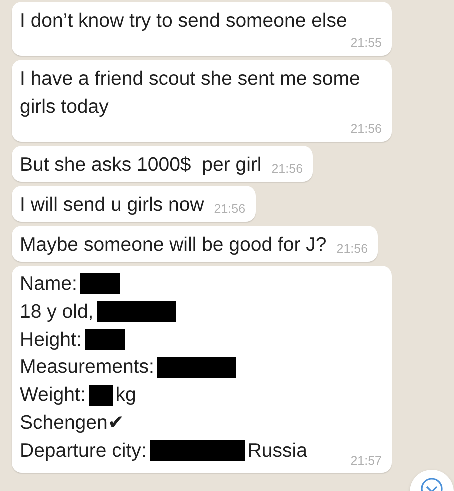 This screenshot has width=454, height=491. Describe the element at coordinates (191, 93) in the screenshot. I see `message-text: I have a friend scout she sent me some girls today` at that location.